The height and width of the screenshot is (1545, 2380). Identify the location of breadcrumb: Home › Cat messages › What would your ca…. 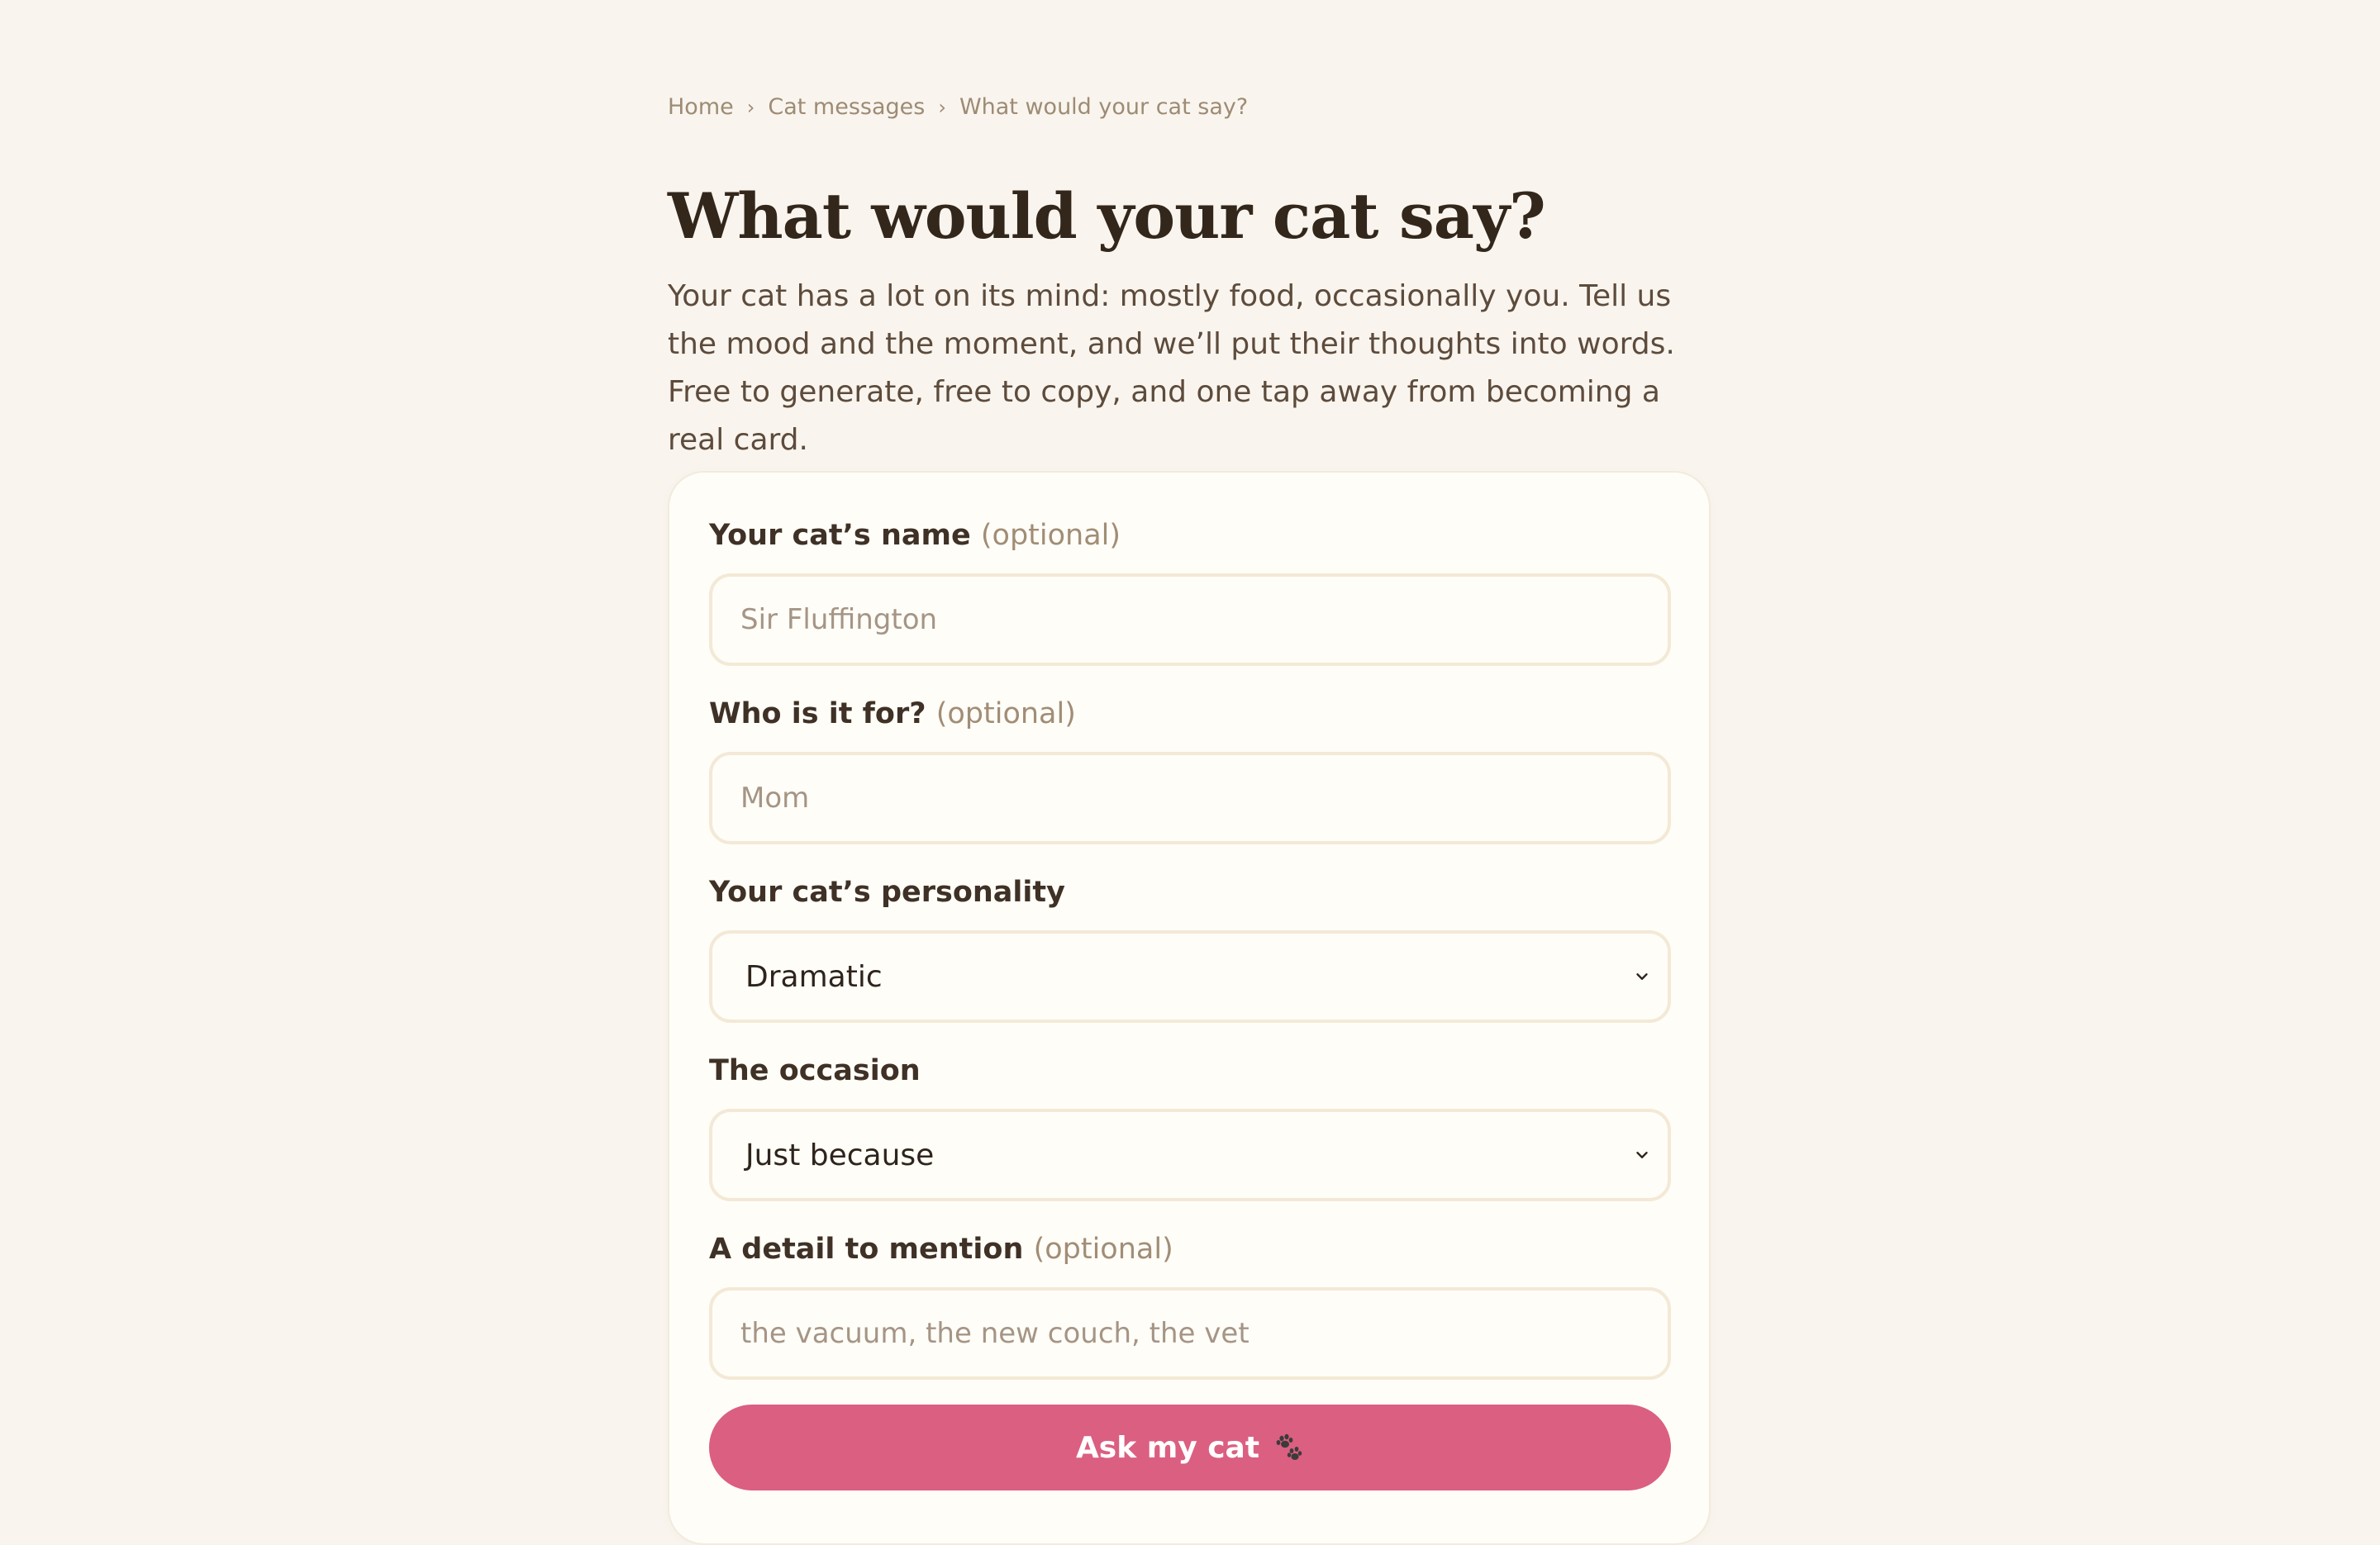
(958, 107).